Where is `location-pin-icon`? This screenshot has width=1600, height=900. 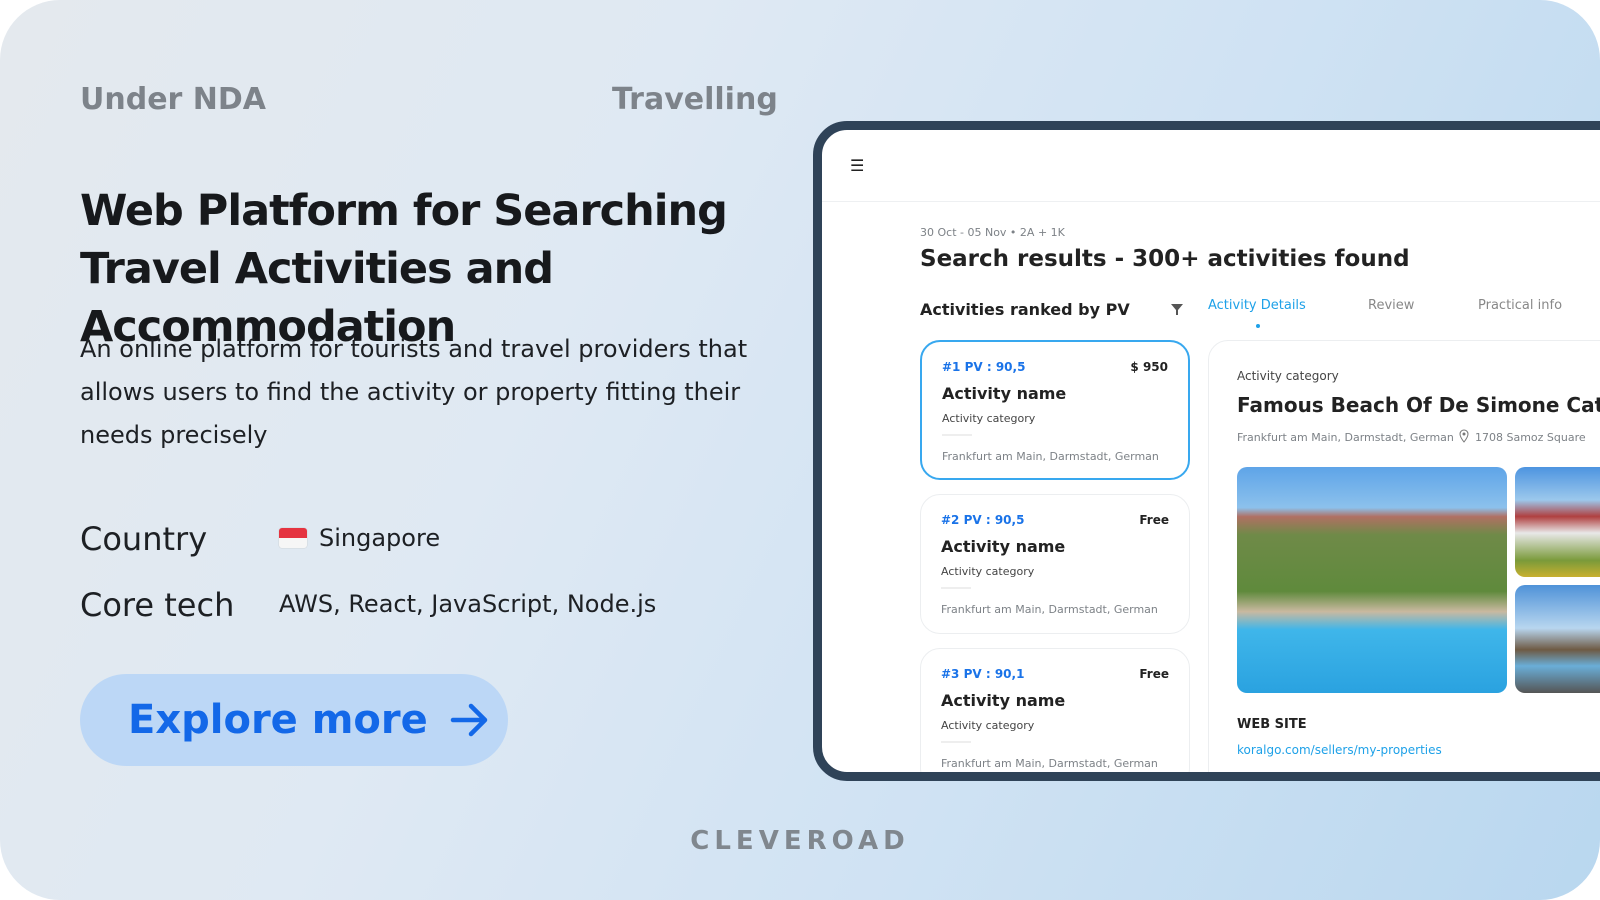
location-pin-icon is located at coordinates (1464, 436).